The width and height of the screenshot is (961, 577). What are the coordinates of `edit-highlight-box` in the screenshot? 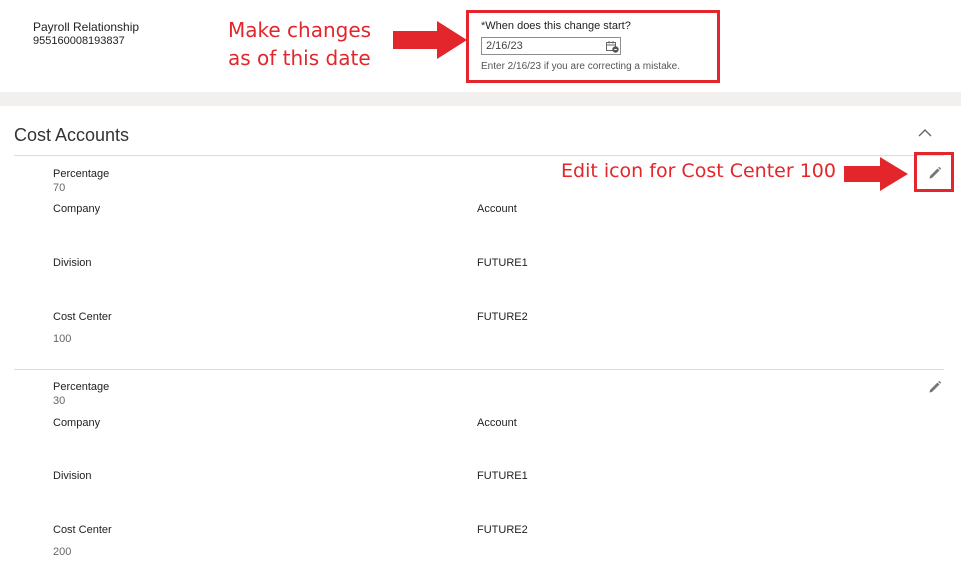 It's located at (934, 172).